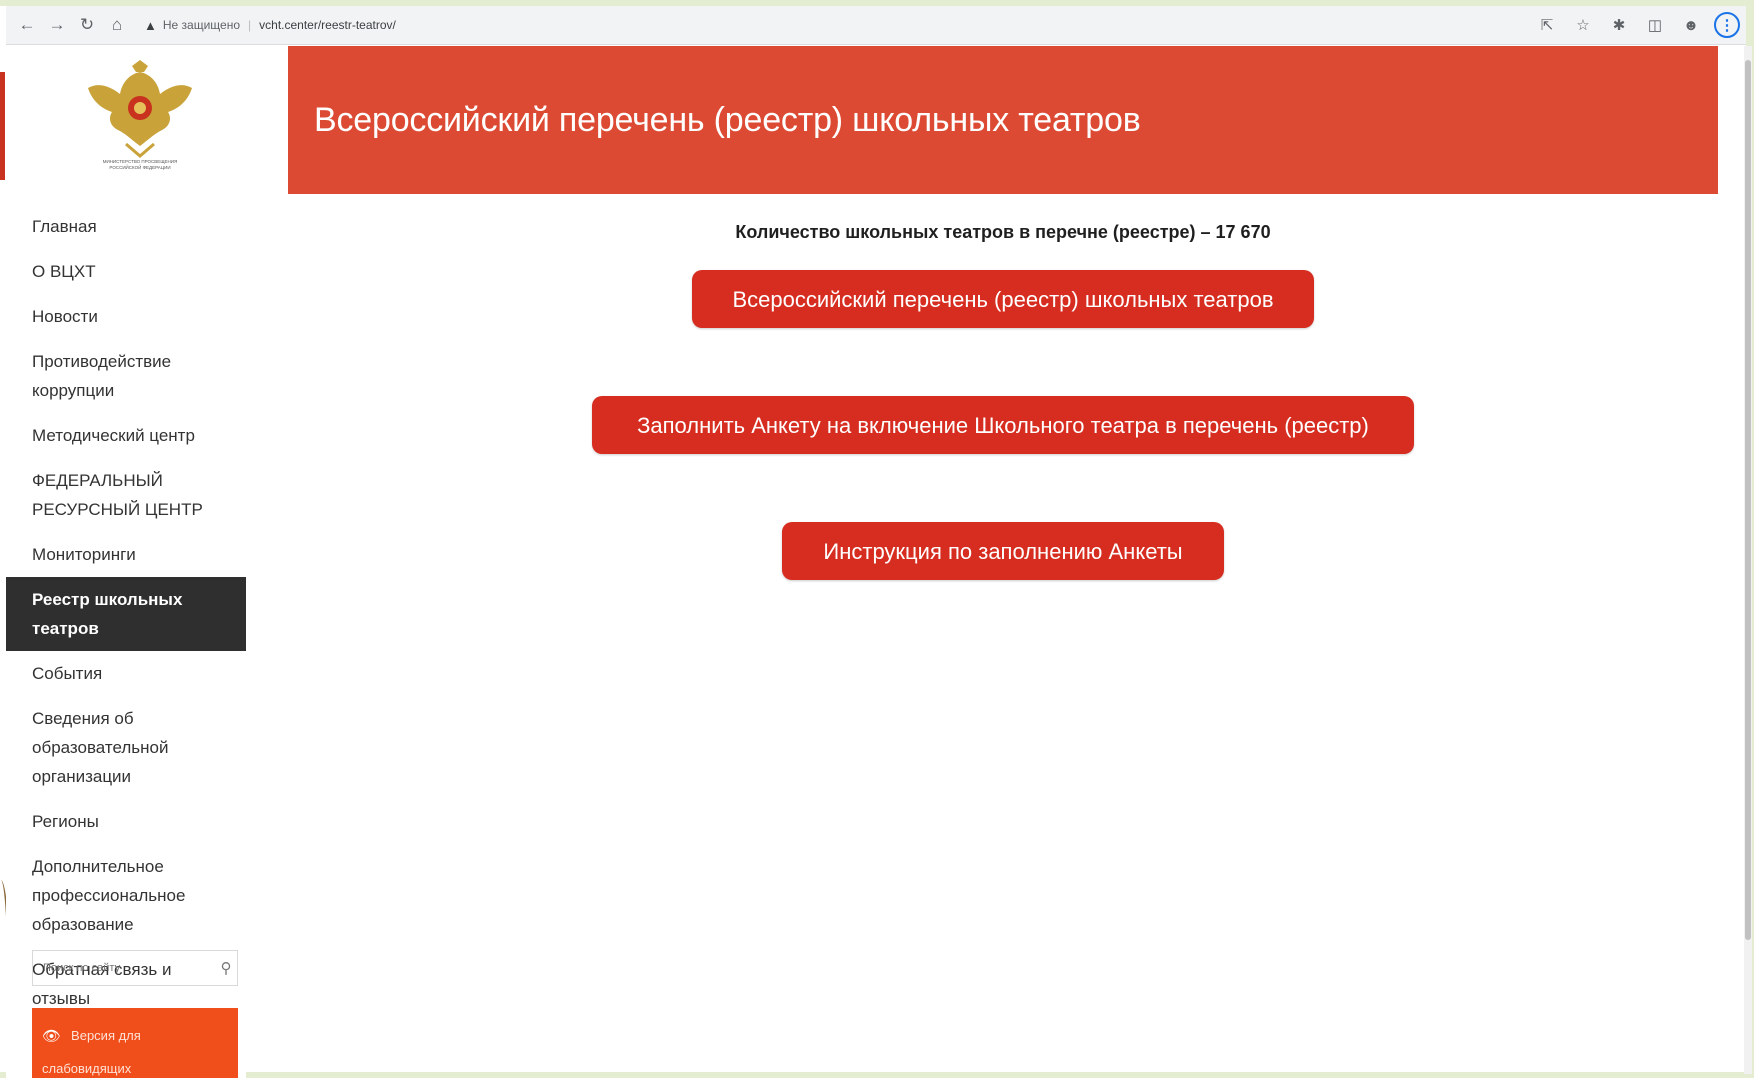 This screenshot has width=1754, height=1085. I want to click on search-icon: ⚲, so click(226, 968).